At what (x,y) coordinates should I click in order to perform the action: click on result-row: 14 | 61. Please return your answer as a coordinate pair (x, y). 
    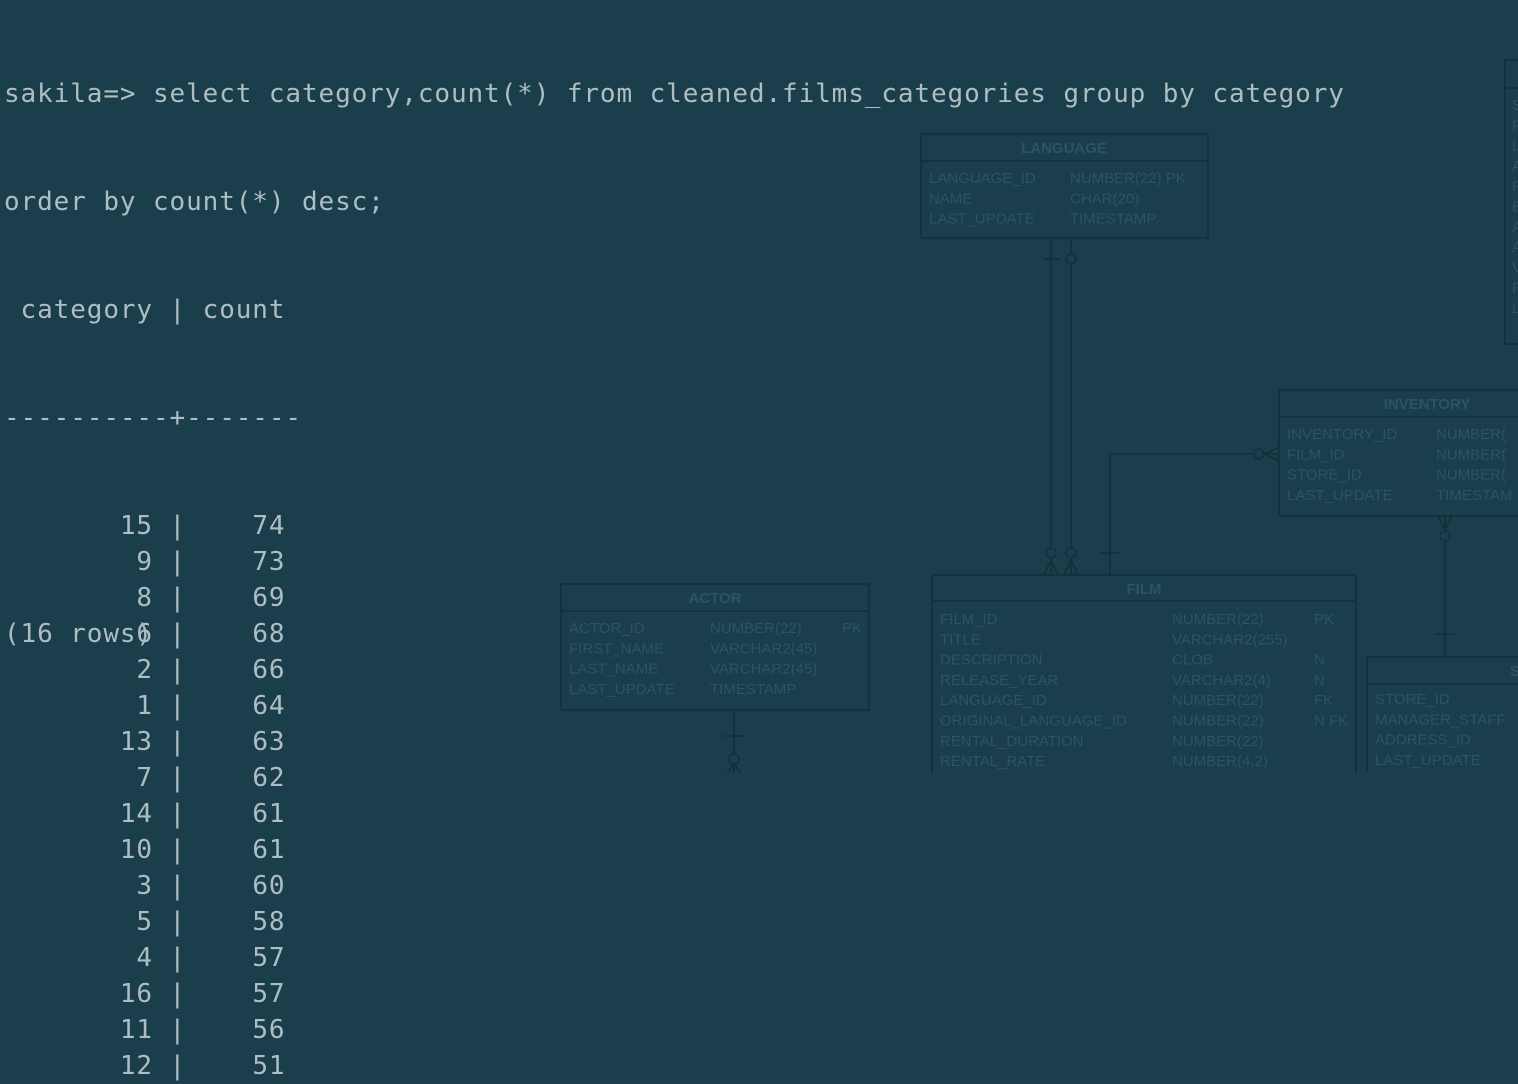
    Looking at the image, I should click on (674, 814).